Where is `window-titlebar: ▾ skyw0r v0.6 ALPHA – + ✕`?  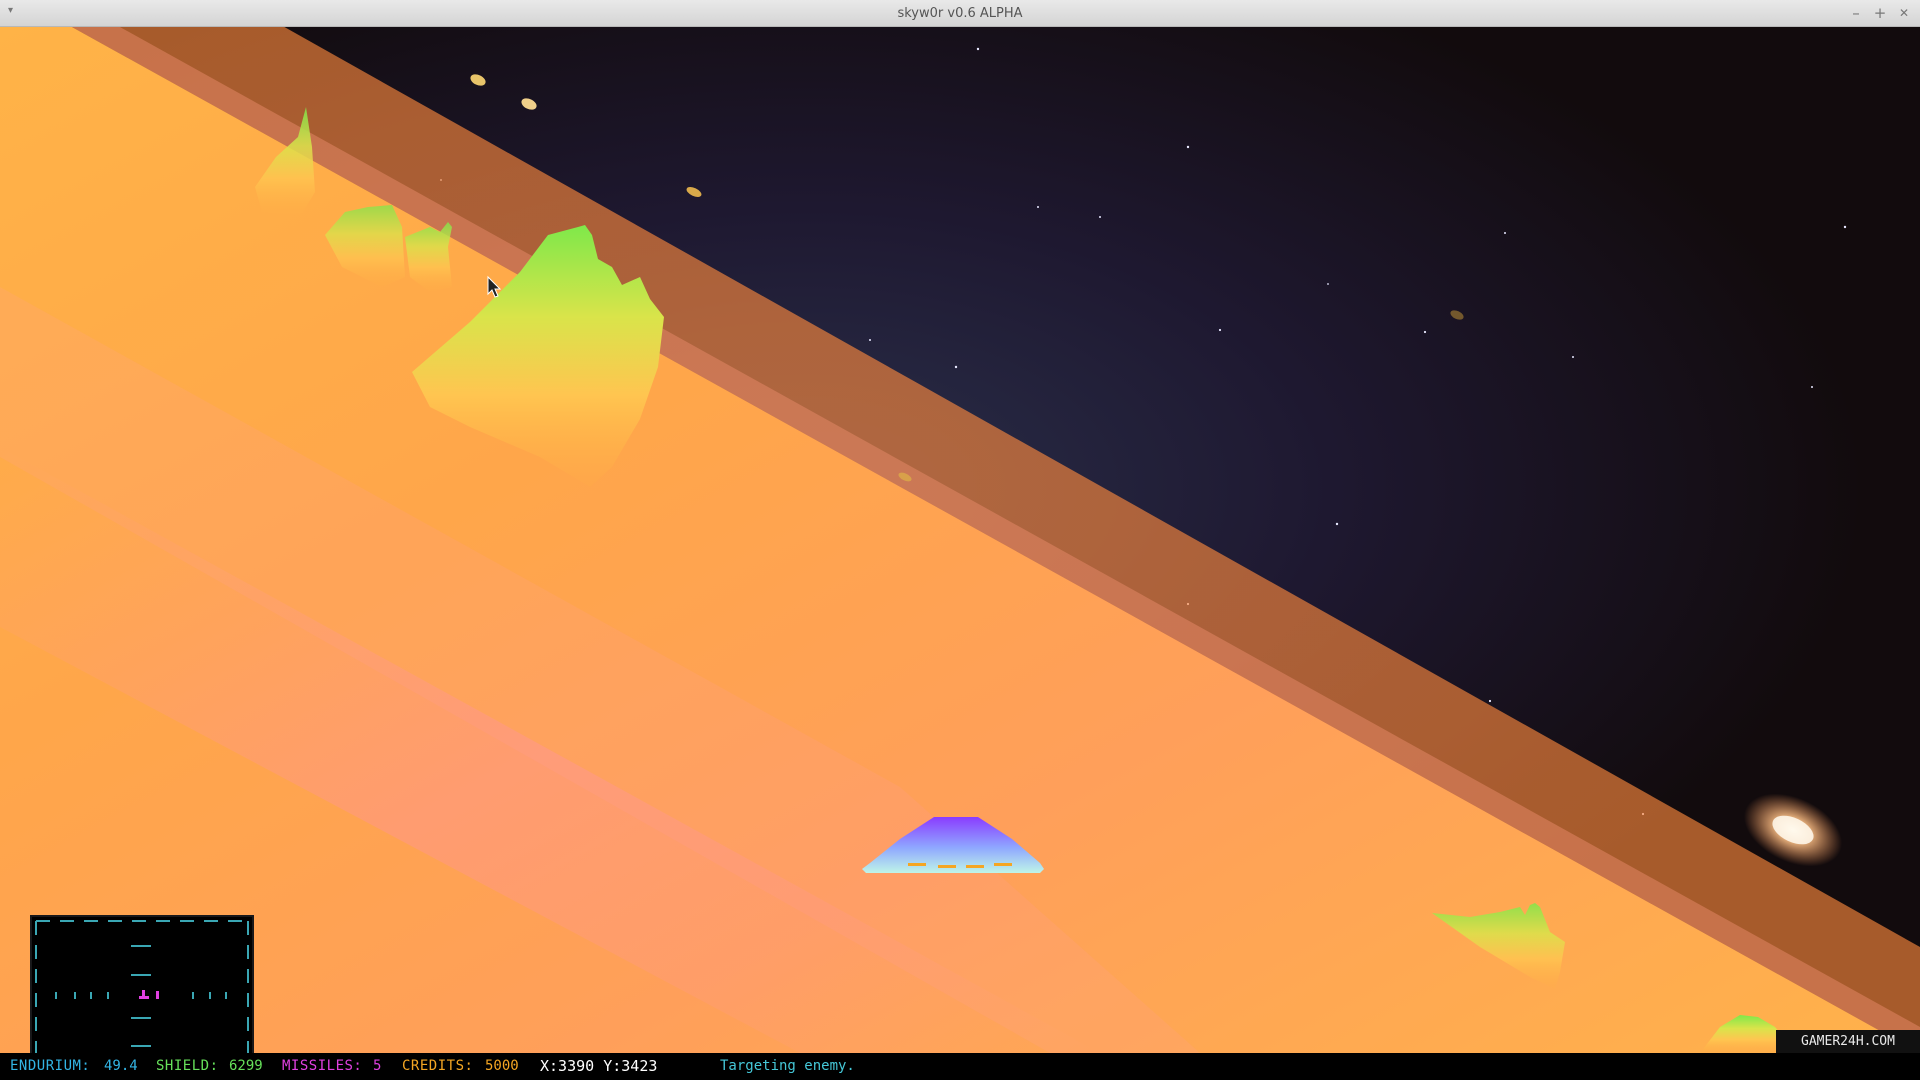
window-titlebar: ▾ skyw0r v0.6 ALPHA – + ✕ is located at coordinates (960, 13).